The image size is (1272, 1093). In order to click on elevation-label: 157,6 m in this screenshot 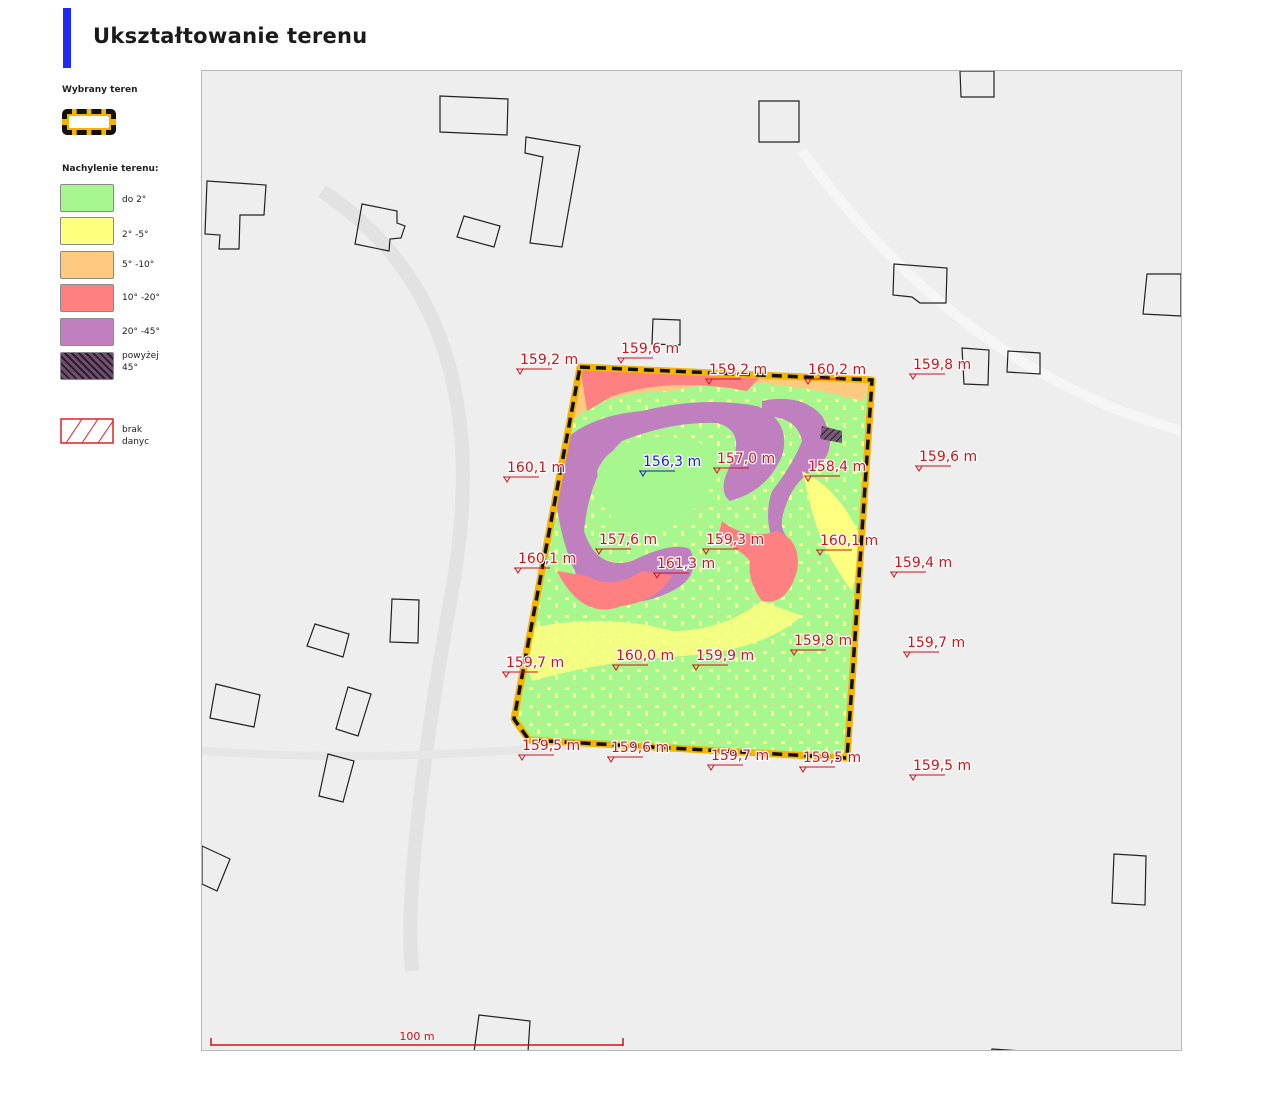, I will do `click(628, 540)`.